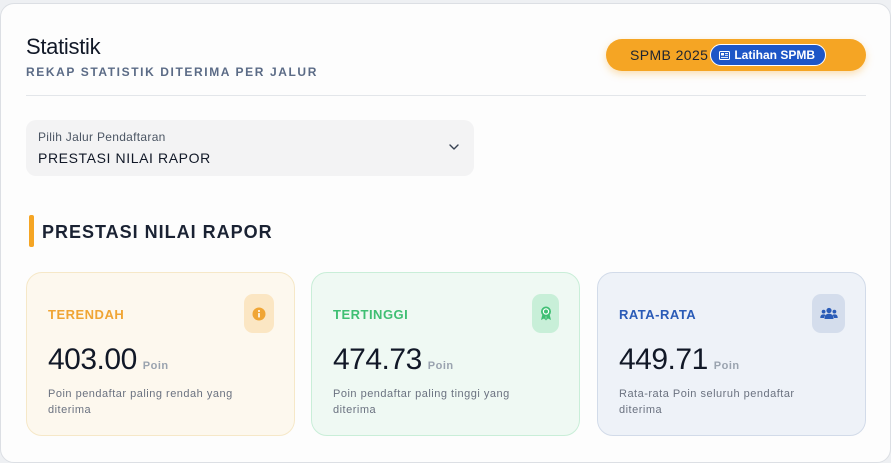 This screenshot has width=891, height=463. What do you see at coordinates (31, 231) in the screenshot?
I see `section-accent-bar` at bounding box center [31, 231].